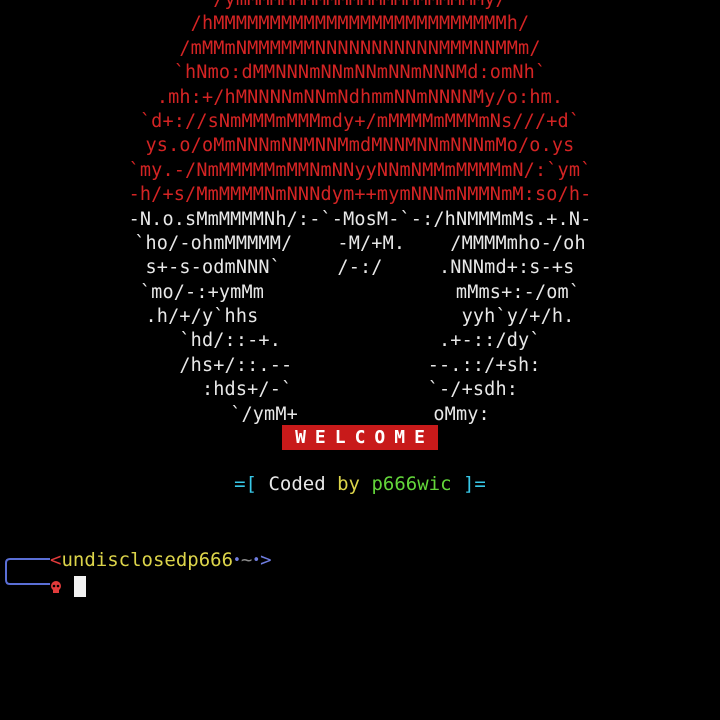 The width and height of the screenshot is (720, 720). I want to click on ascii-art-line: `hd/::-+. .+-::/dy`, so click(360, 341).